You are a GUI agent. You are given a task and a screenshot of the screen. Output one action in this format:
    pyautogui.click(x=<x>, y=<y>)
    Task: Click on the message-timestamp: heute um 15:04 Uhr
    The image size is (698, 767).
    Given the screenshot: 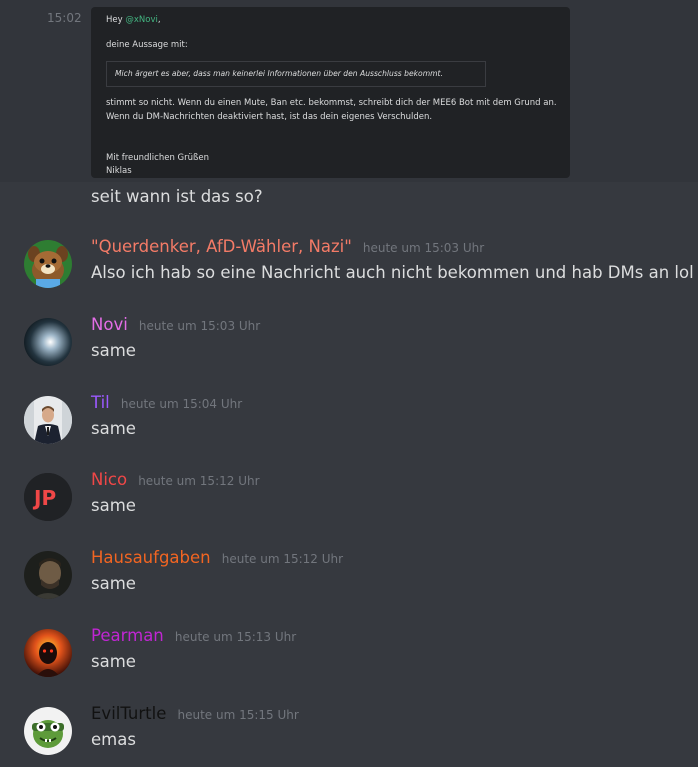 What is the action you would take?
    pyautogui.click(x=181, y=404)
    